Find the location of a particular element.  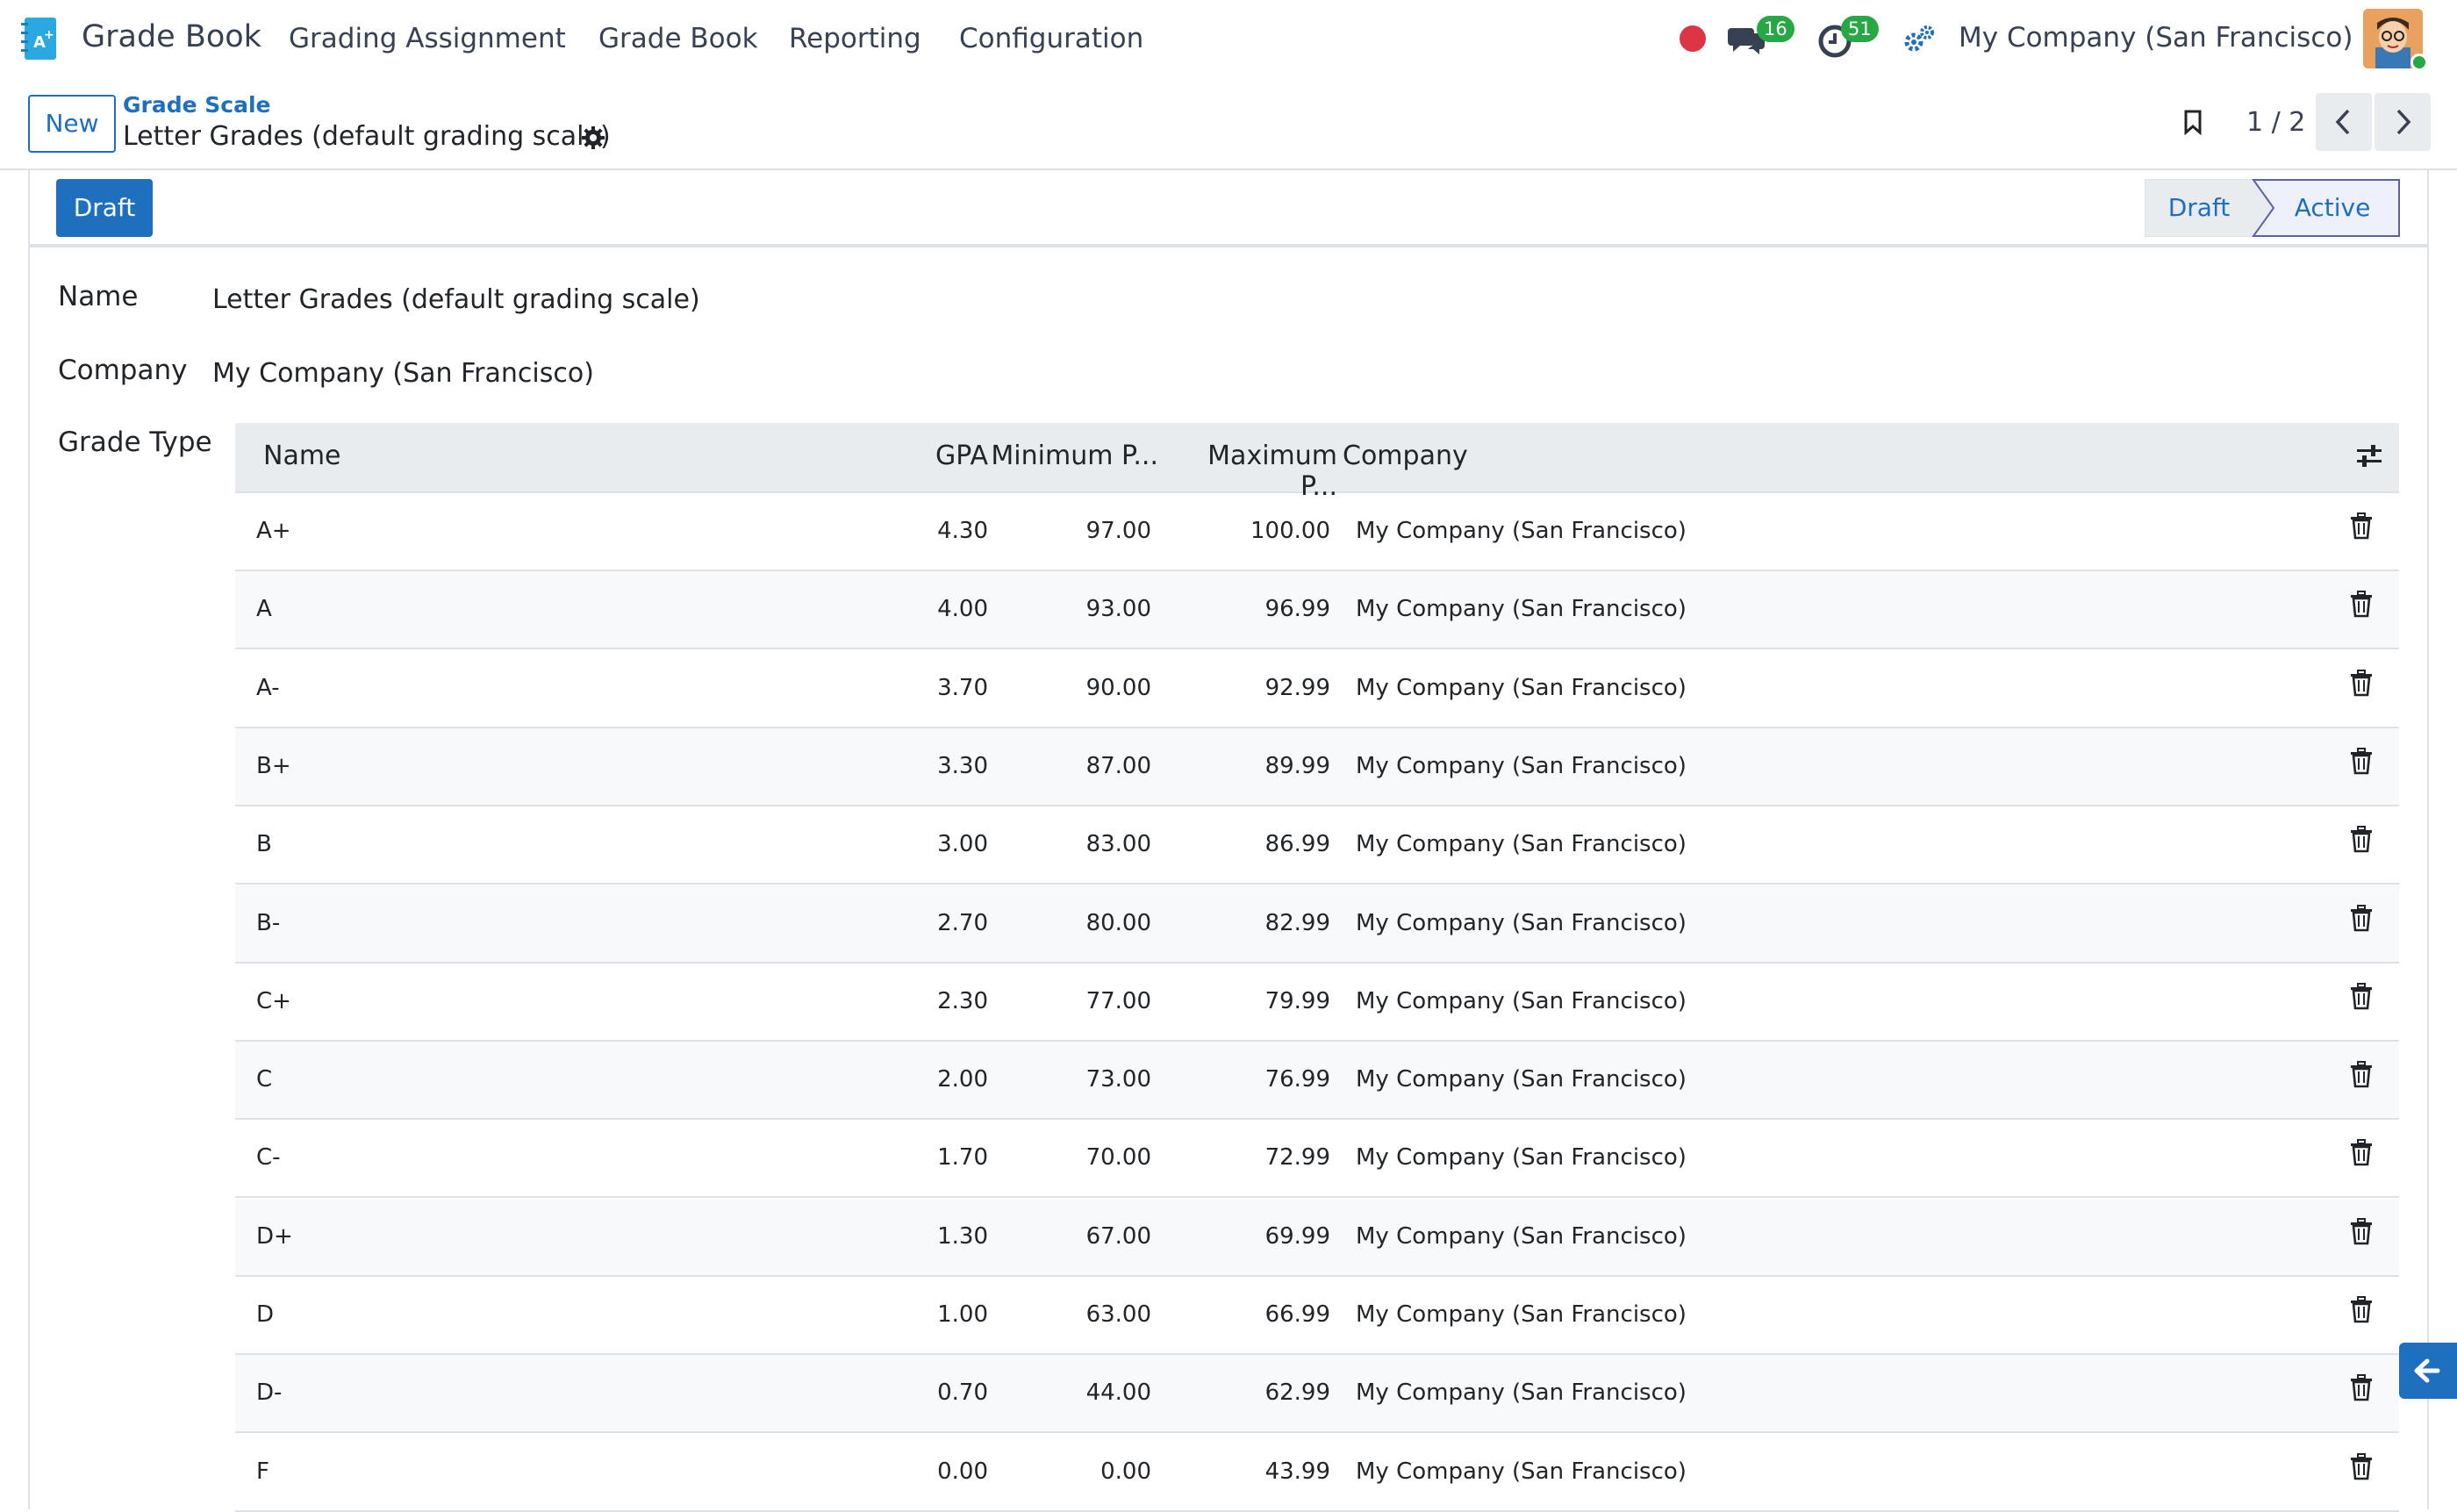

breadcrumb-grade-scale: Grade Scale is located at coordinates (197, 105).